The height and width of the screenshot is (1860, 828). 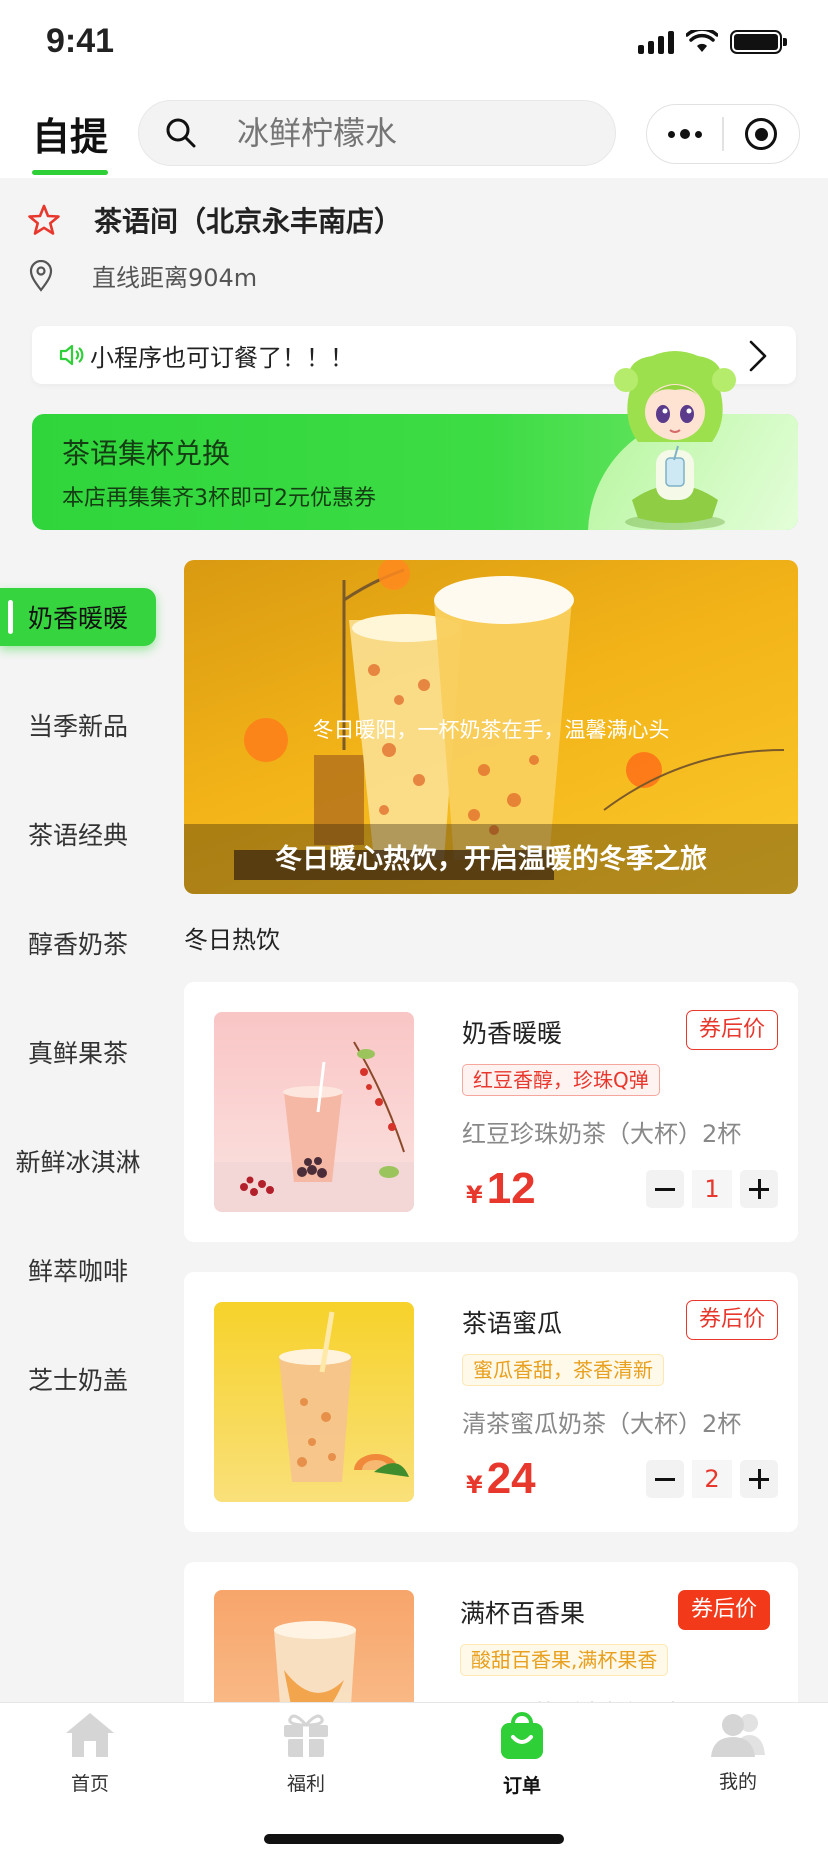 I want to click on home-icon, so click(x=90, y=1735).